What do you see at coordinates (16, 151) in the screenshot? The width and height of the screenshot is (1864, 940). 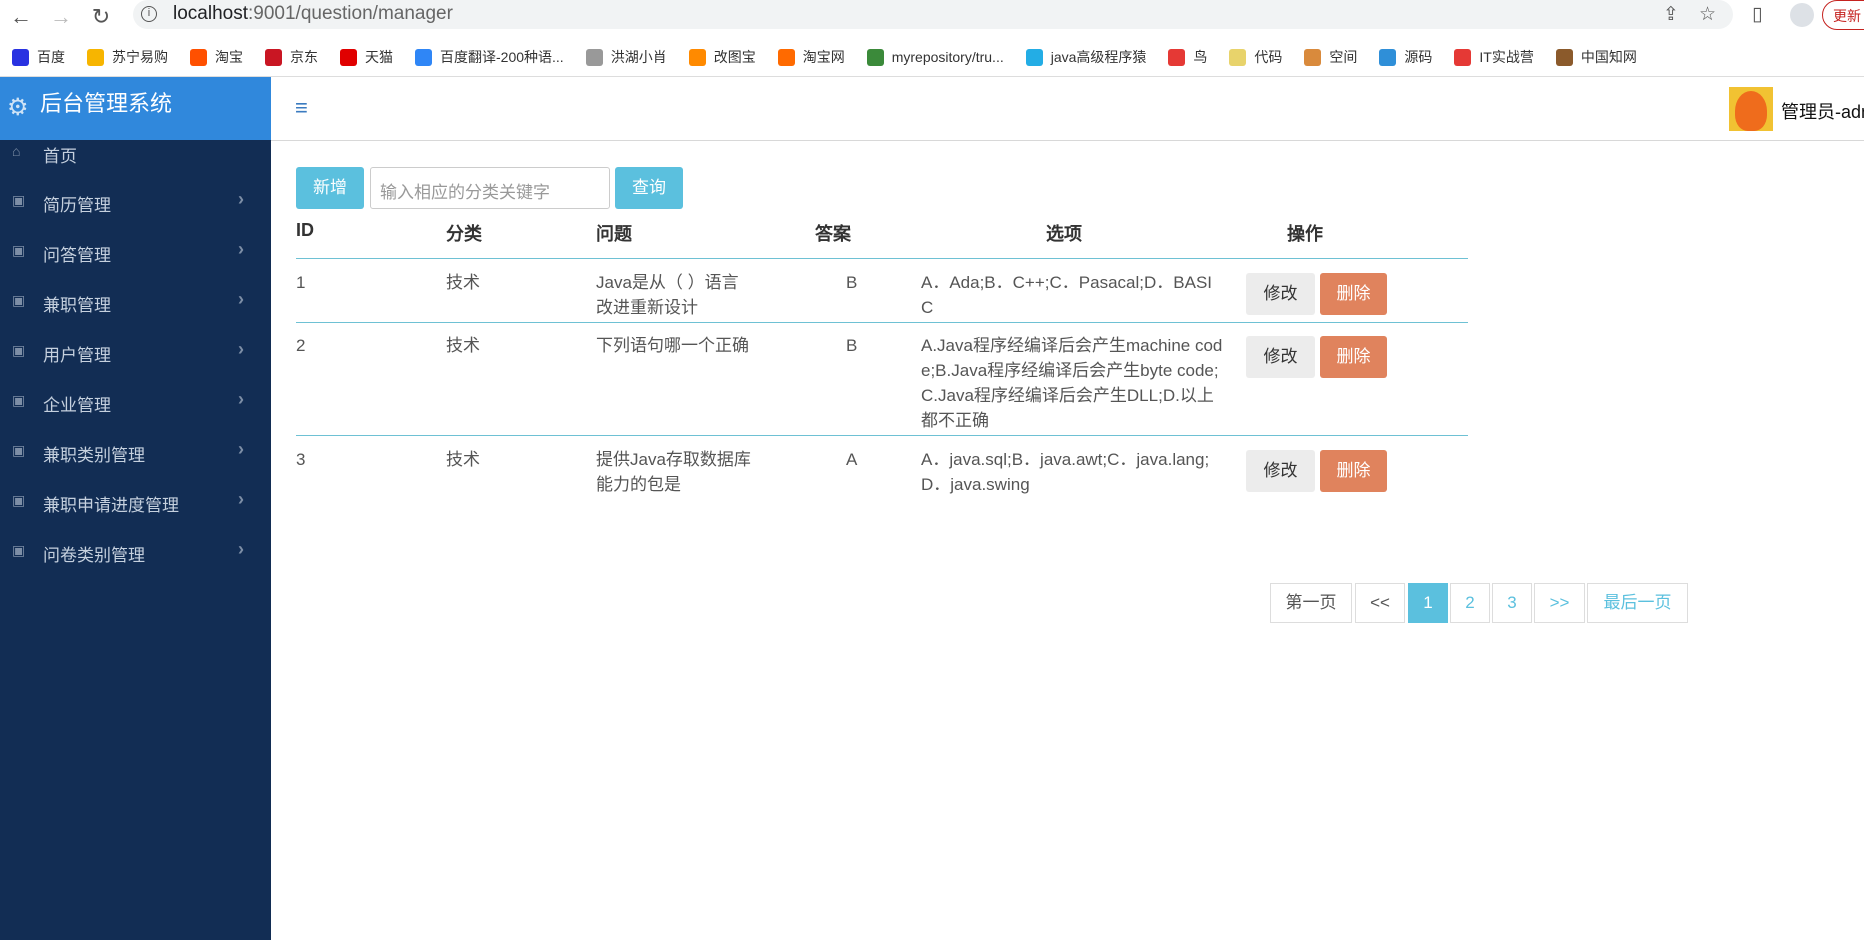 I see `home-icon: ⌂` at bounding box center [16, 151].